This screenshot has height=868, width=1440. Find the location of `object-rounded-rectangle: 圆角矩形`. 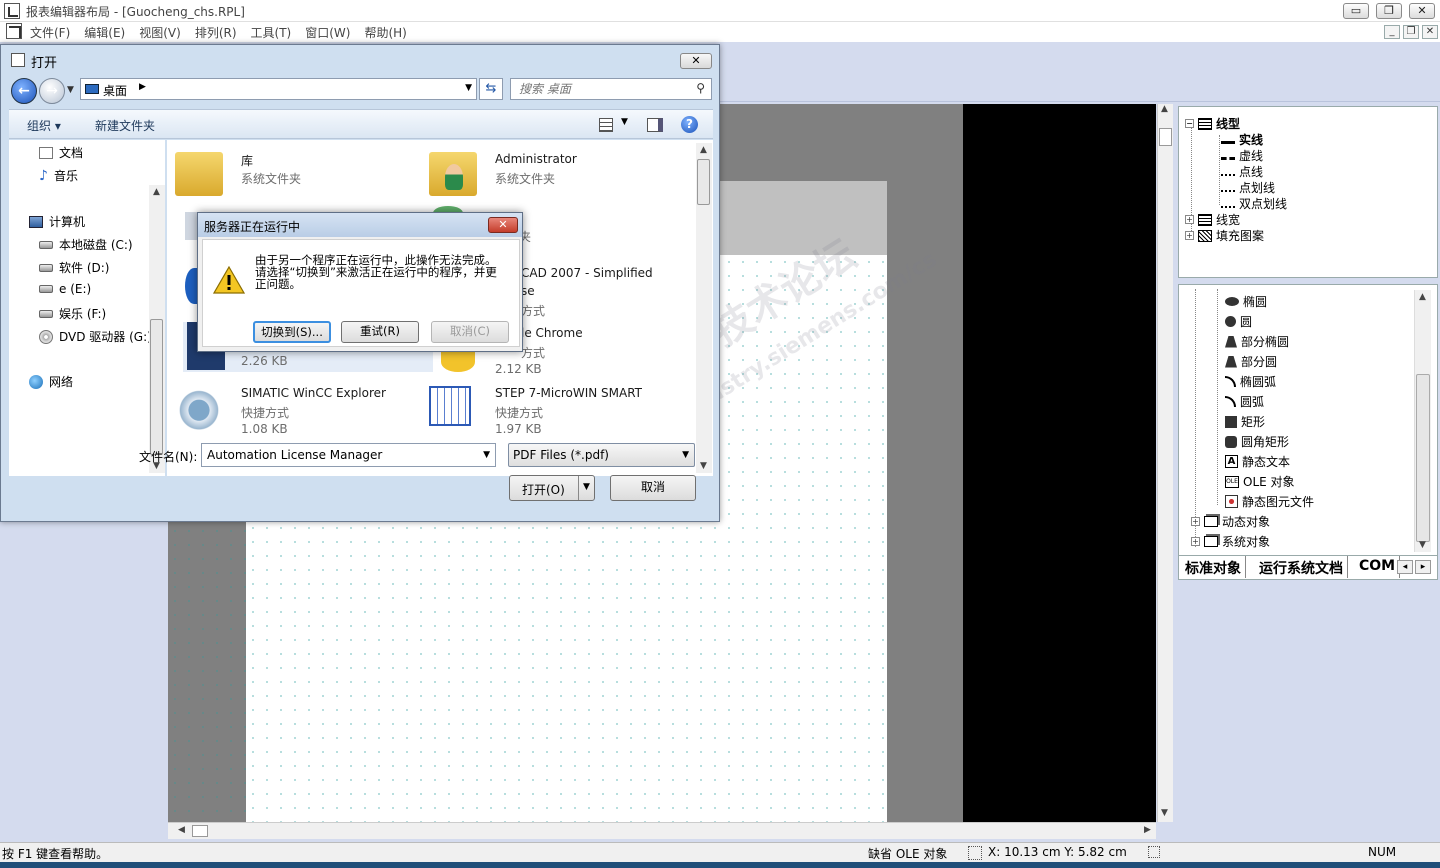

object-rounded-rectangle: 圆角矩形 is located at coordinates (1257, 441).